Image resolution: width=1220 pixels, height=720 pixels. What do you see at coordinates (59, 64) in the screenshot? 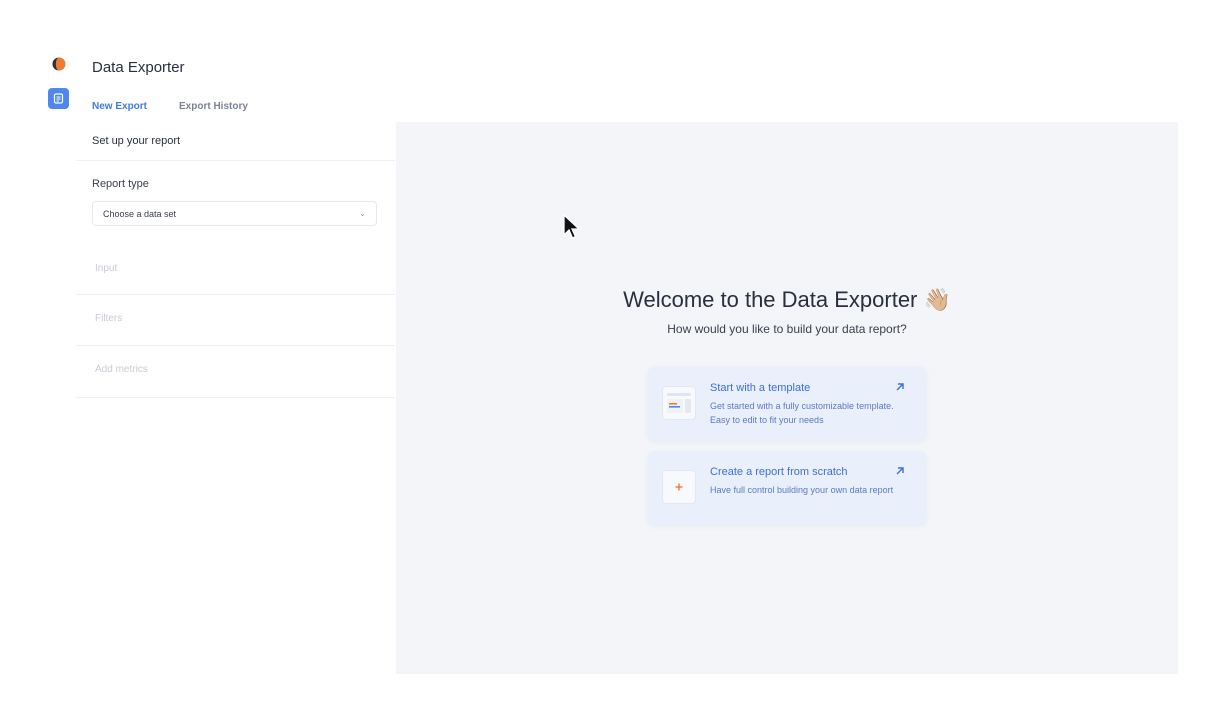
I see `app-logo-icon` at bounding box center [59, 64].